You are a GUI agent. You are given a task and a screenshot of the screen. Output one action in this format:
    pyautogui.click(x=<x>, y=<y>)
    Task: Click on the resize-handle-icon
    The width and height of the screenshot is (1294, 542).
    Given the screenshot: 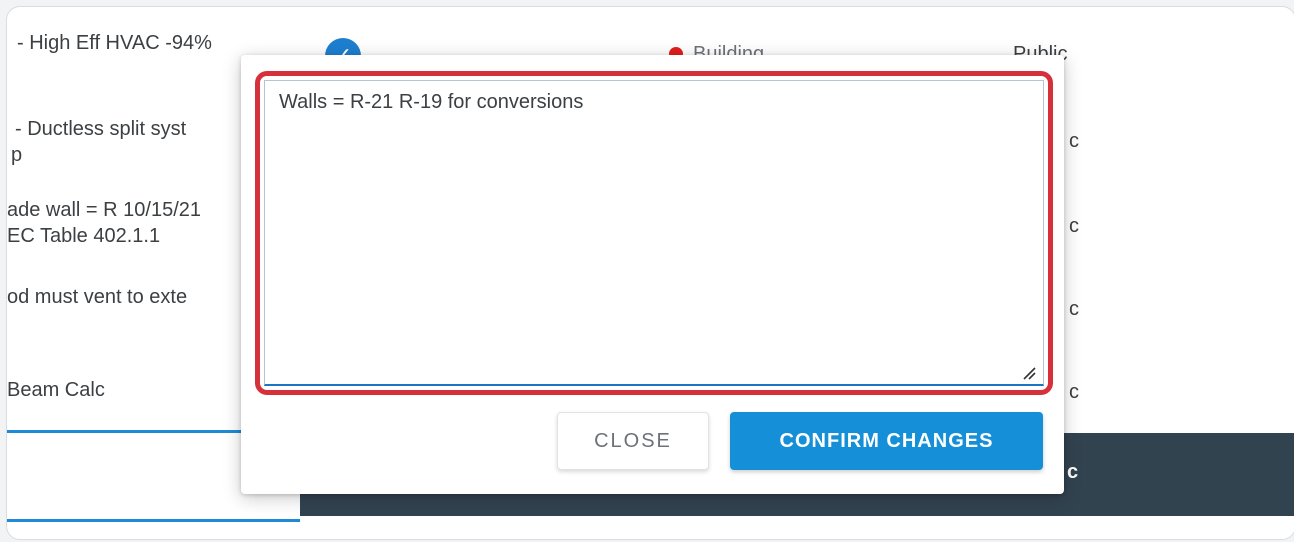 What is the action you would take?
    pyautogui.click(x=1029, y=373)
    